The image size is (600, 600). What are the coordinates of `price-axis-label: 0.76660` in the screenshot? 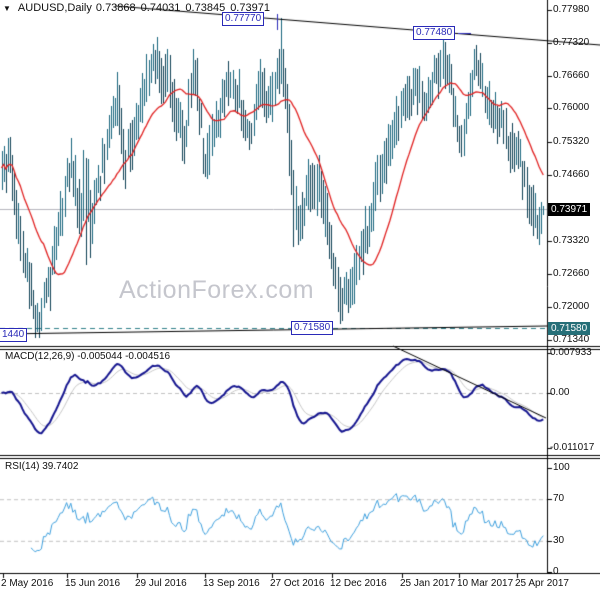 It's located at (571, 75).